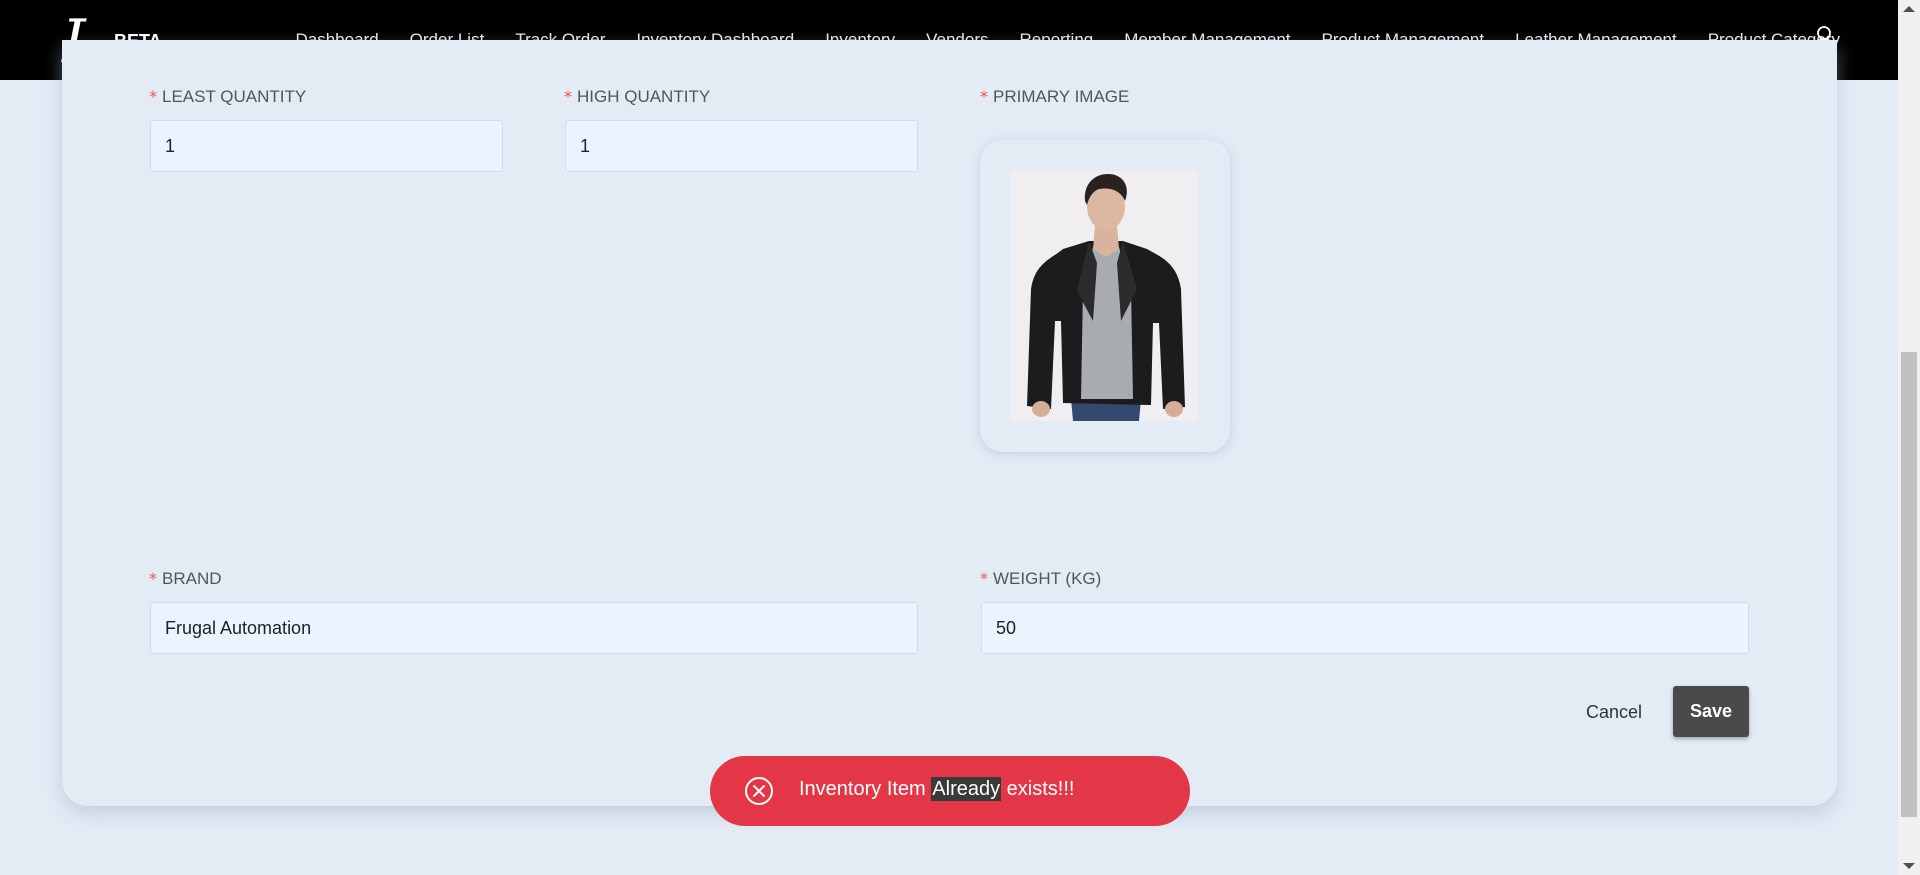  Describe the element at coordinates (170, 145) in the screenshot. I see `least-quantity-value: 1` at that location.